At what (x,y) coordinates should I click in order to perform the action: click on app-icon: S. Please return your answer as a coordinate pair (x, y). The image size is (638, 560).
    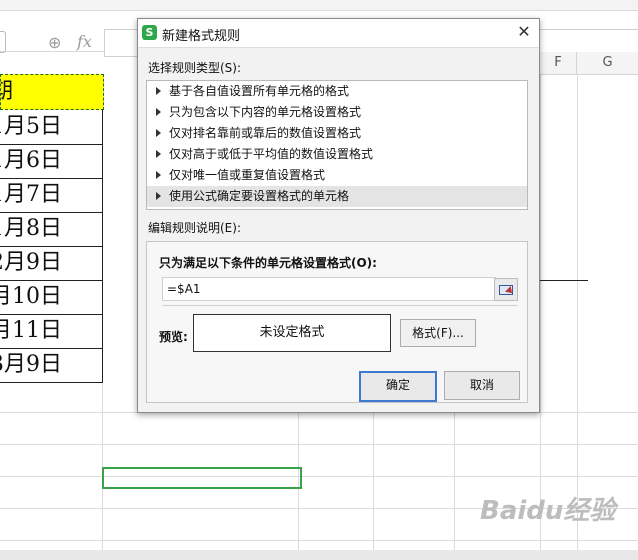
    Looking at the image, I should click on (149, 32).